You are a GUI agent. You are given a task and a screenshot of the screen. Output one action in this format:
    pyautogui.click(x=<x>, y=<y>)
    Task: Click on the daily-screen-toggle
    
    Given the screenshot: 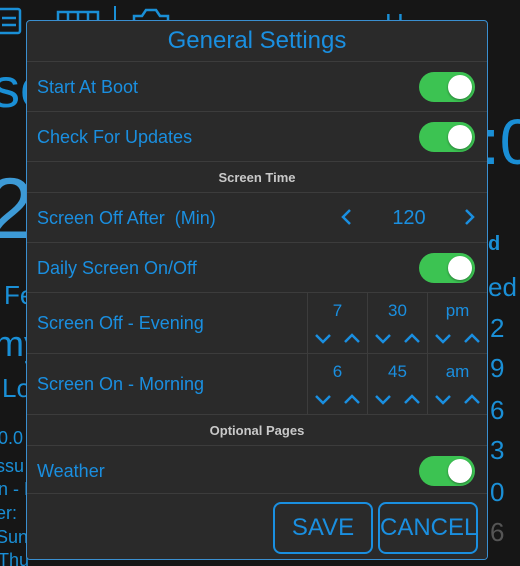 What is the action you would take?
    pyautogui.click(x=447, y=268)
    